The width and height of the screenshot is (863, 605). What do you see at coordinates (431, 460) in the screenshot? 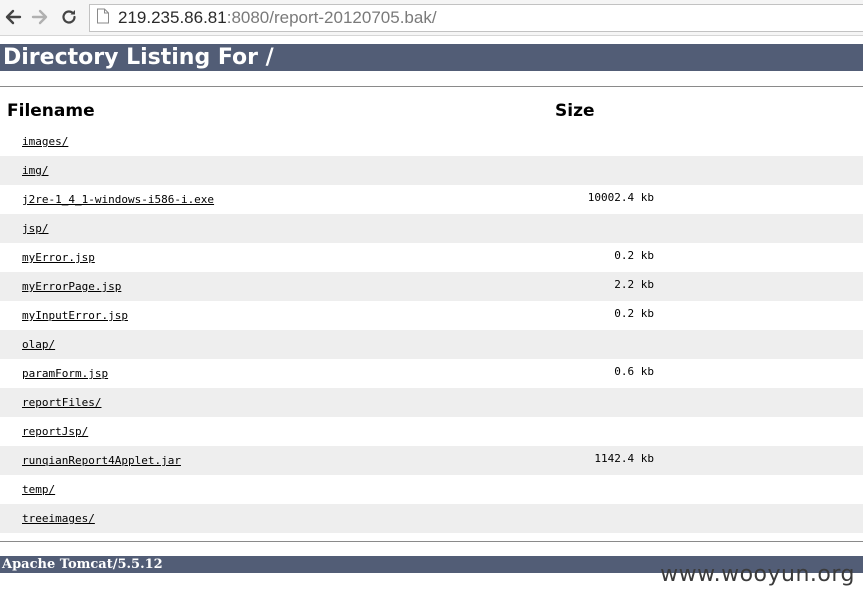
I see `table-row: runqianReport4Applet.jar 1142.4 kb` at bounding box center [431, 460].